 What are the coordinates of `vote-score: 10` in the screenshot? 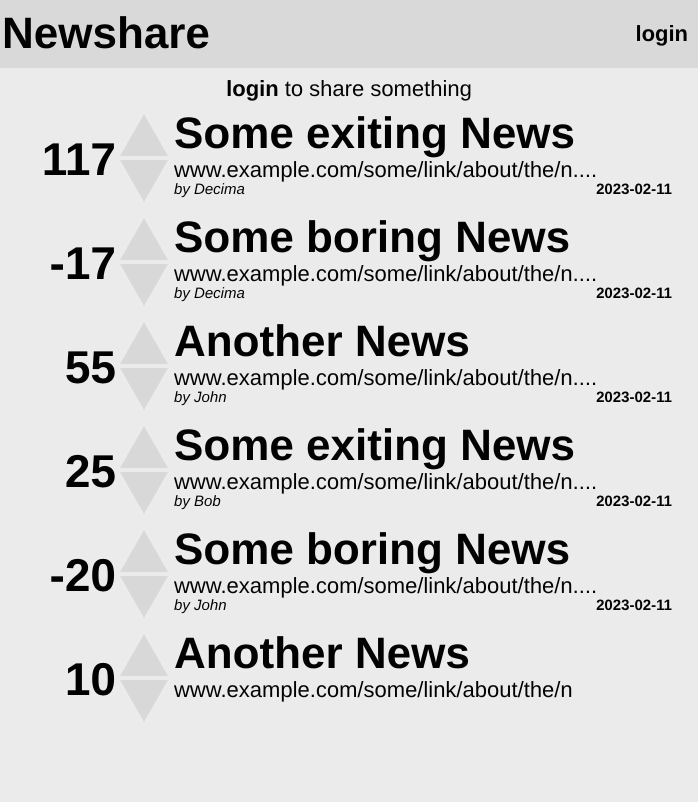 It's located at (90, 679).